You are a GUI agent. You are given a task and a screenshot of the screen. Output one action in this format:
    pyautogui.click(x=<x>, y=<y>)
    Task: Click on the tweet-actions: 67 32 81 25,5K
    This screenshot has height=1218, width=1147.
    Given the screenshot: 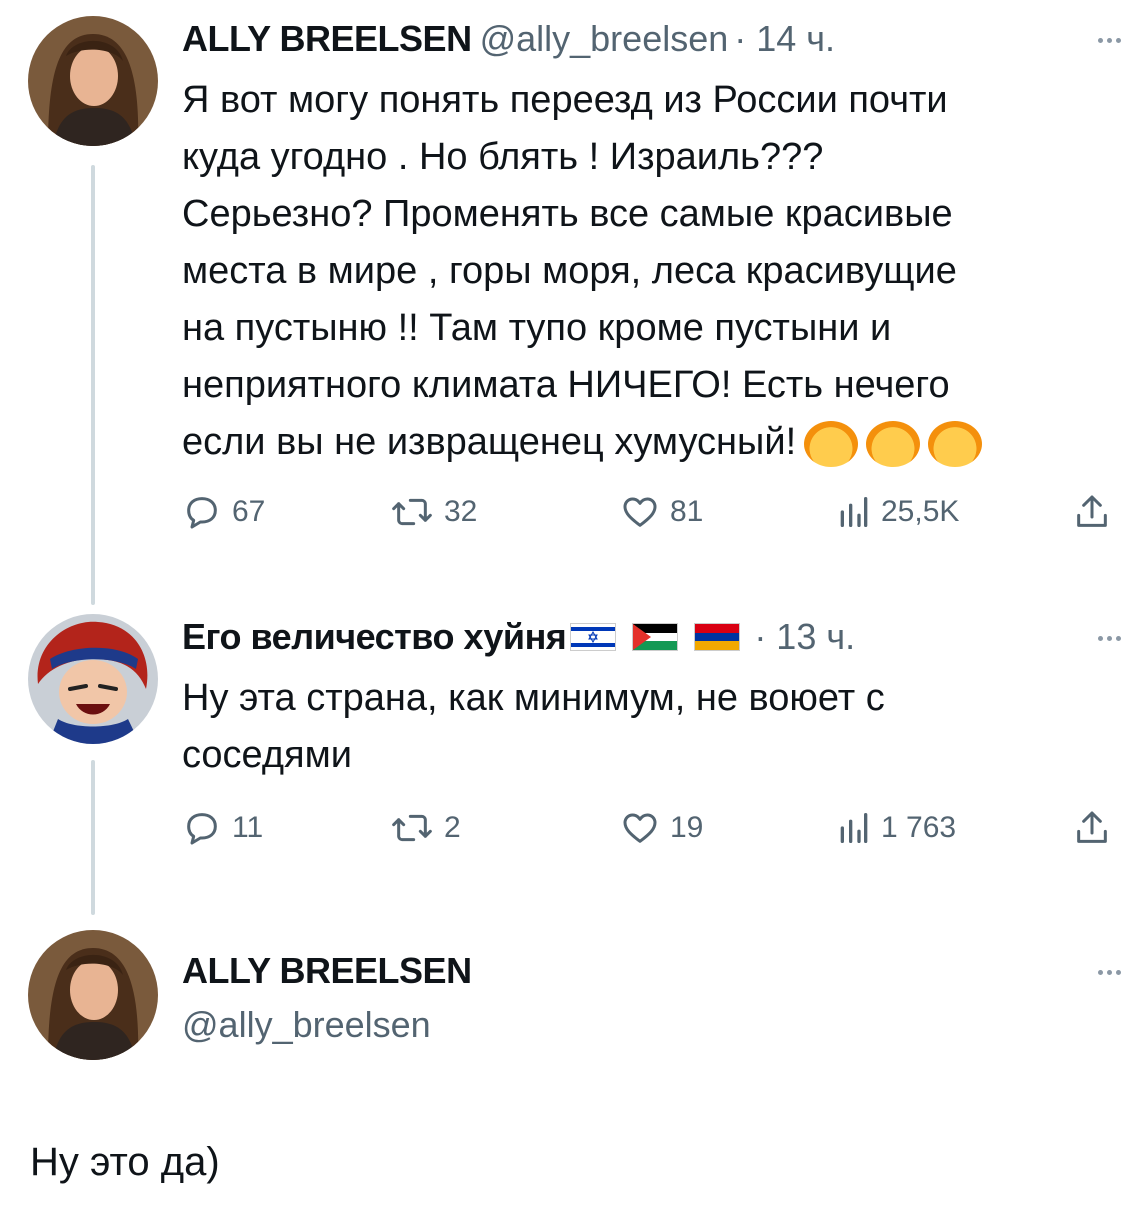 What is the action you would take?
    pyautogui.click(x=649, y=517)
    